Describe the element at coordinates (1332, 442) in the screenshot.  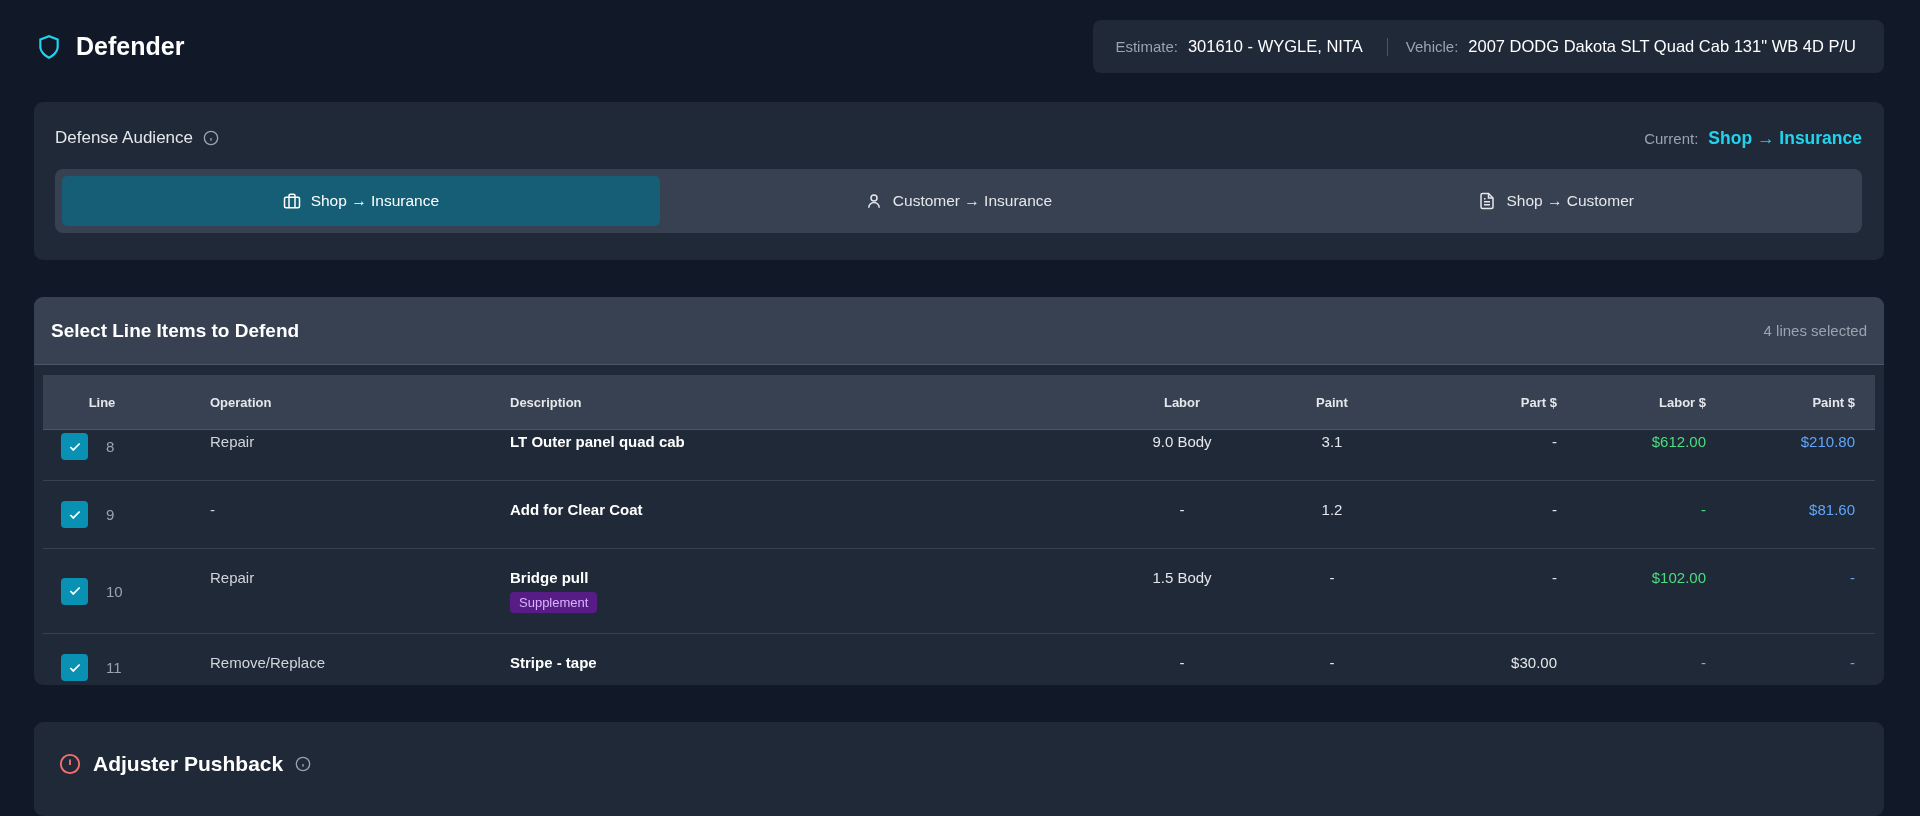
I see `amount-cell-text: 3.1` at that location.